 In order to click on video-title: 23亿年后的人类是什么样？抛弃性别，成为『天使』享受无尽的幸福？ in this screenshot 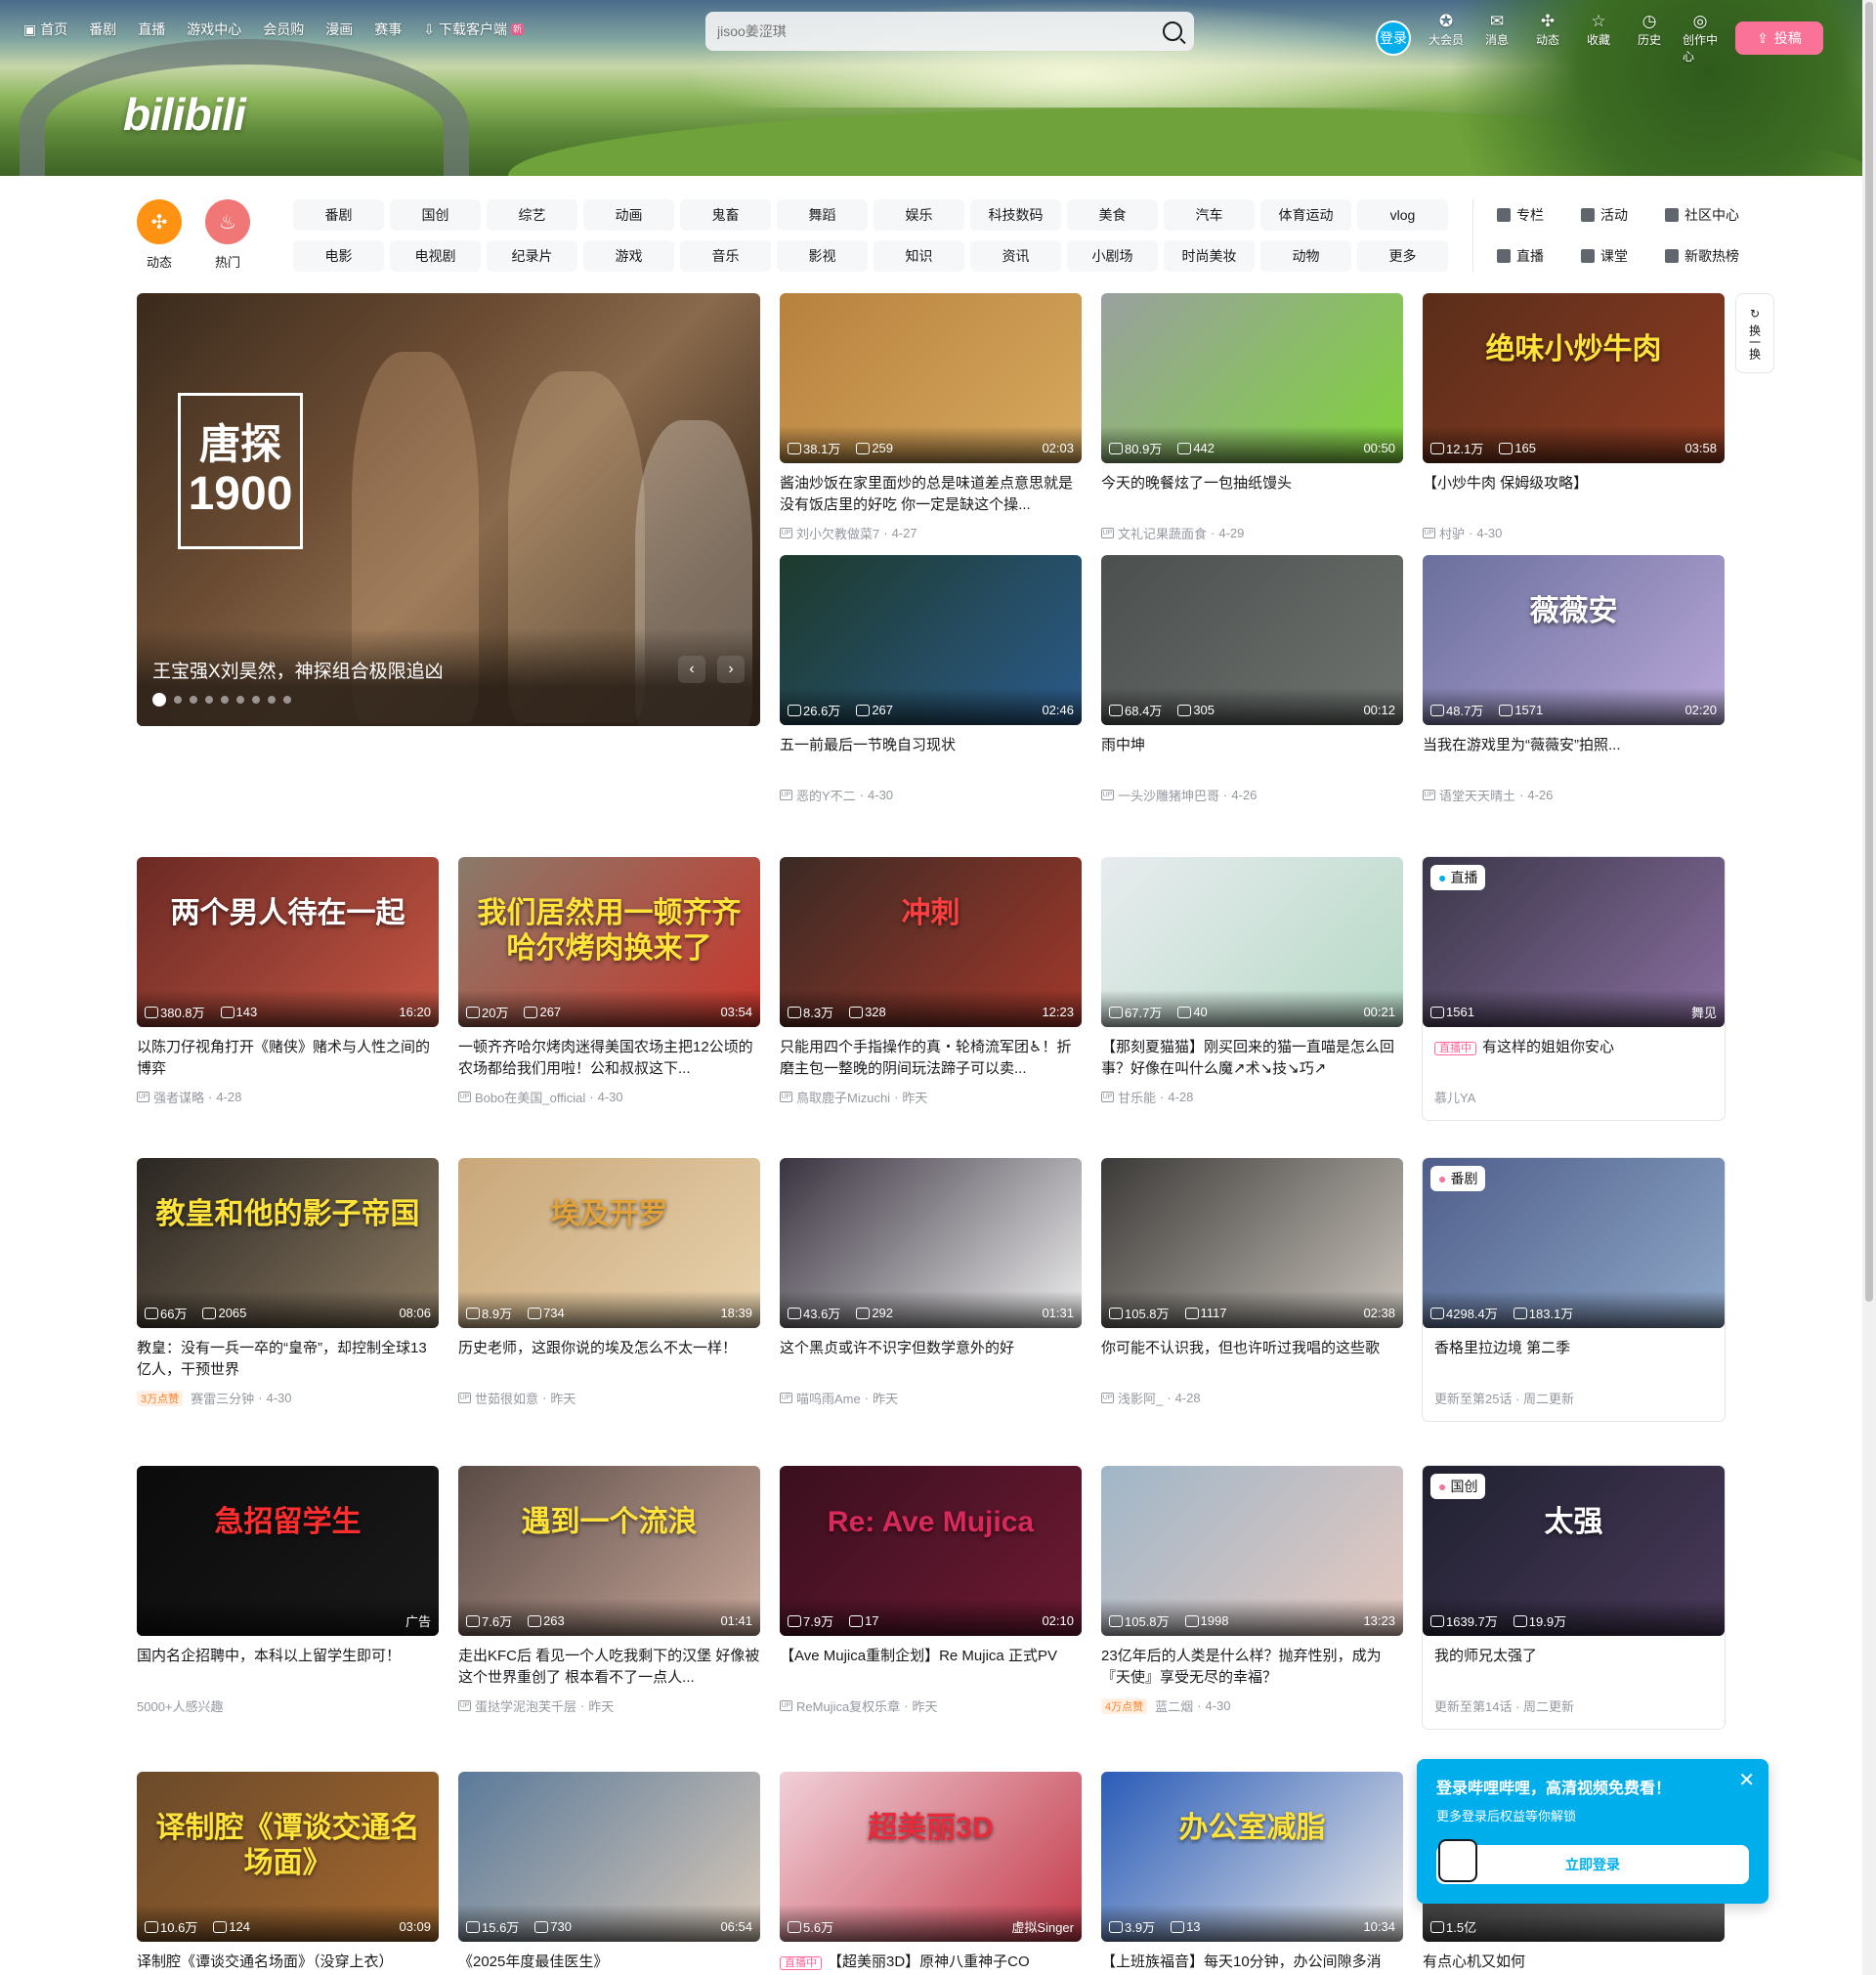, I will do `click(1252, 1668)`.